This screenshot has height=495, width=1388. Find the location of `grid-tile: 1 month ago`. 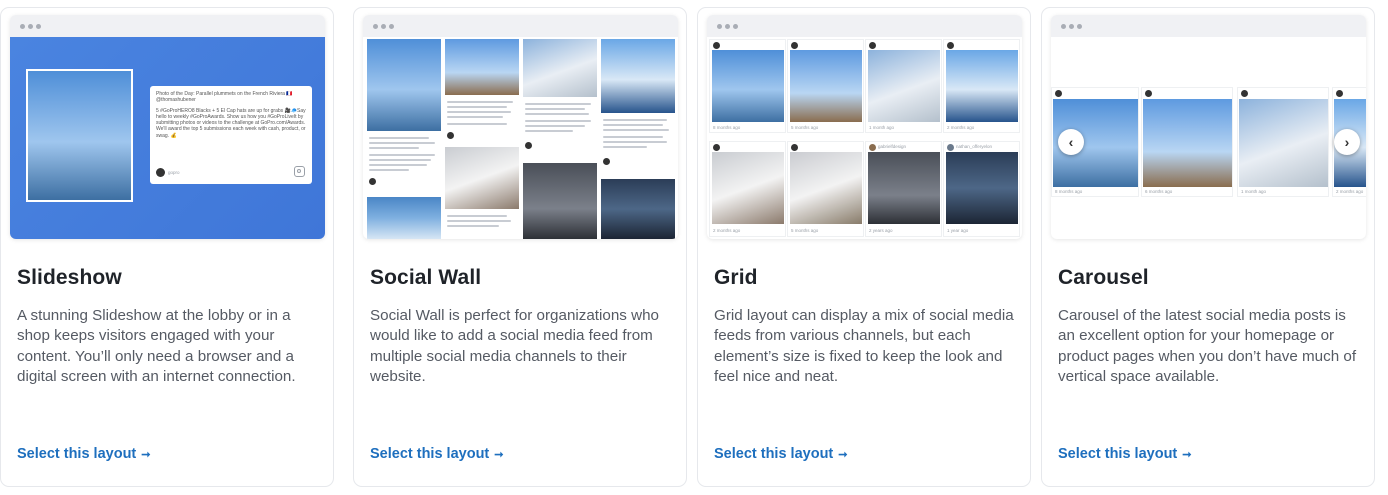

grid-tile: 1 month ago is located at coordinates (903, 86).